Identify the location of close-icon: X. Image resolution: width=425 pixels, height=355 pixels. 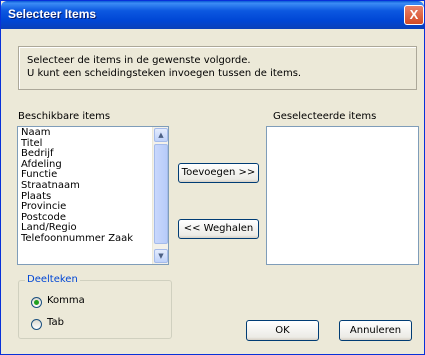
(414, 14).